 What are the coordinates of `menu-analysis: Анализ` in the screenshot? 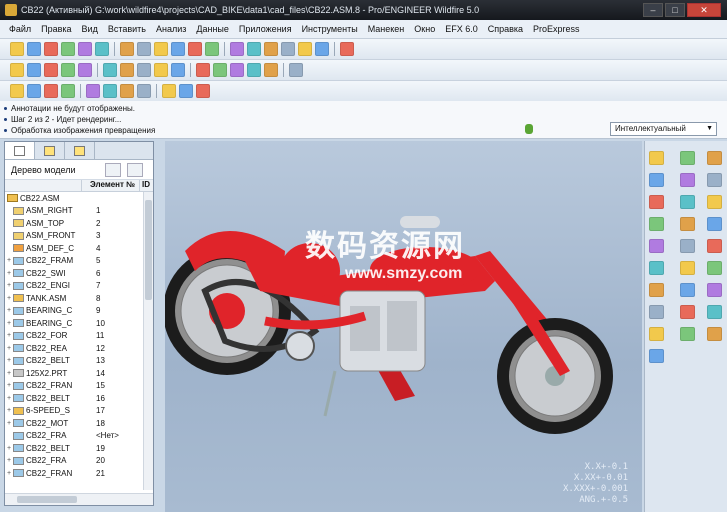 It's located at (171, 29).